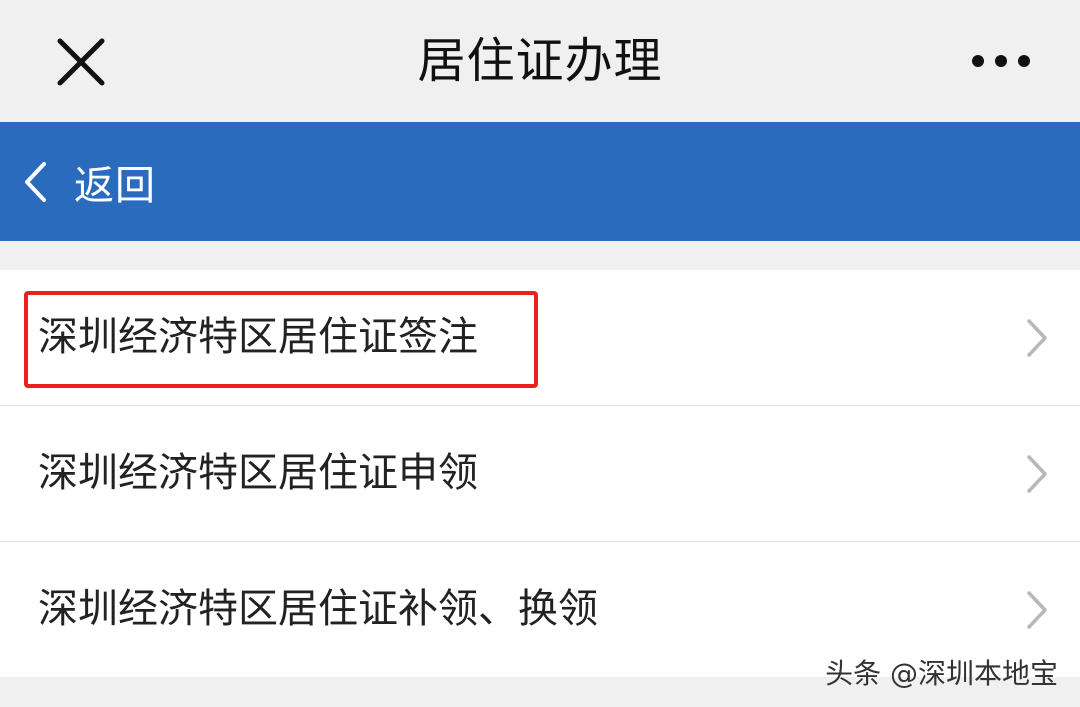 The image size is (1080, 707). Describe the element at coordinates (941, 673) in the screenshot. I see `watermark: 头条 @深圳本地宝` at that location.